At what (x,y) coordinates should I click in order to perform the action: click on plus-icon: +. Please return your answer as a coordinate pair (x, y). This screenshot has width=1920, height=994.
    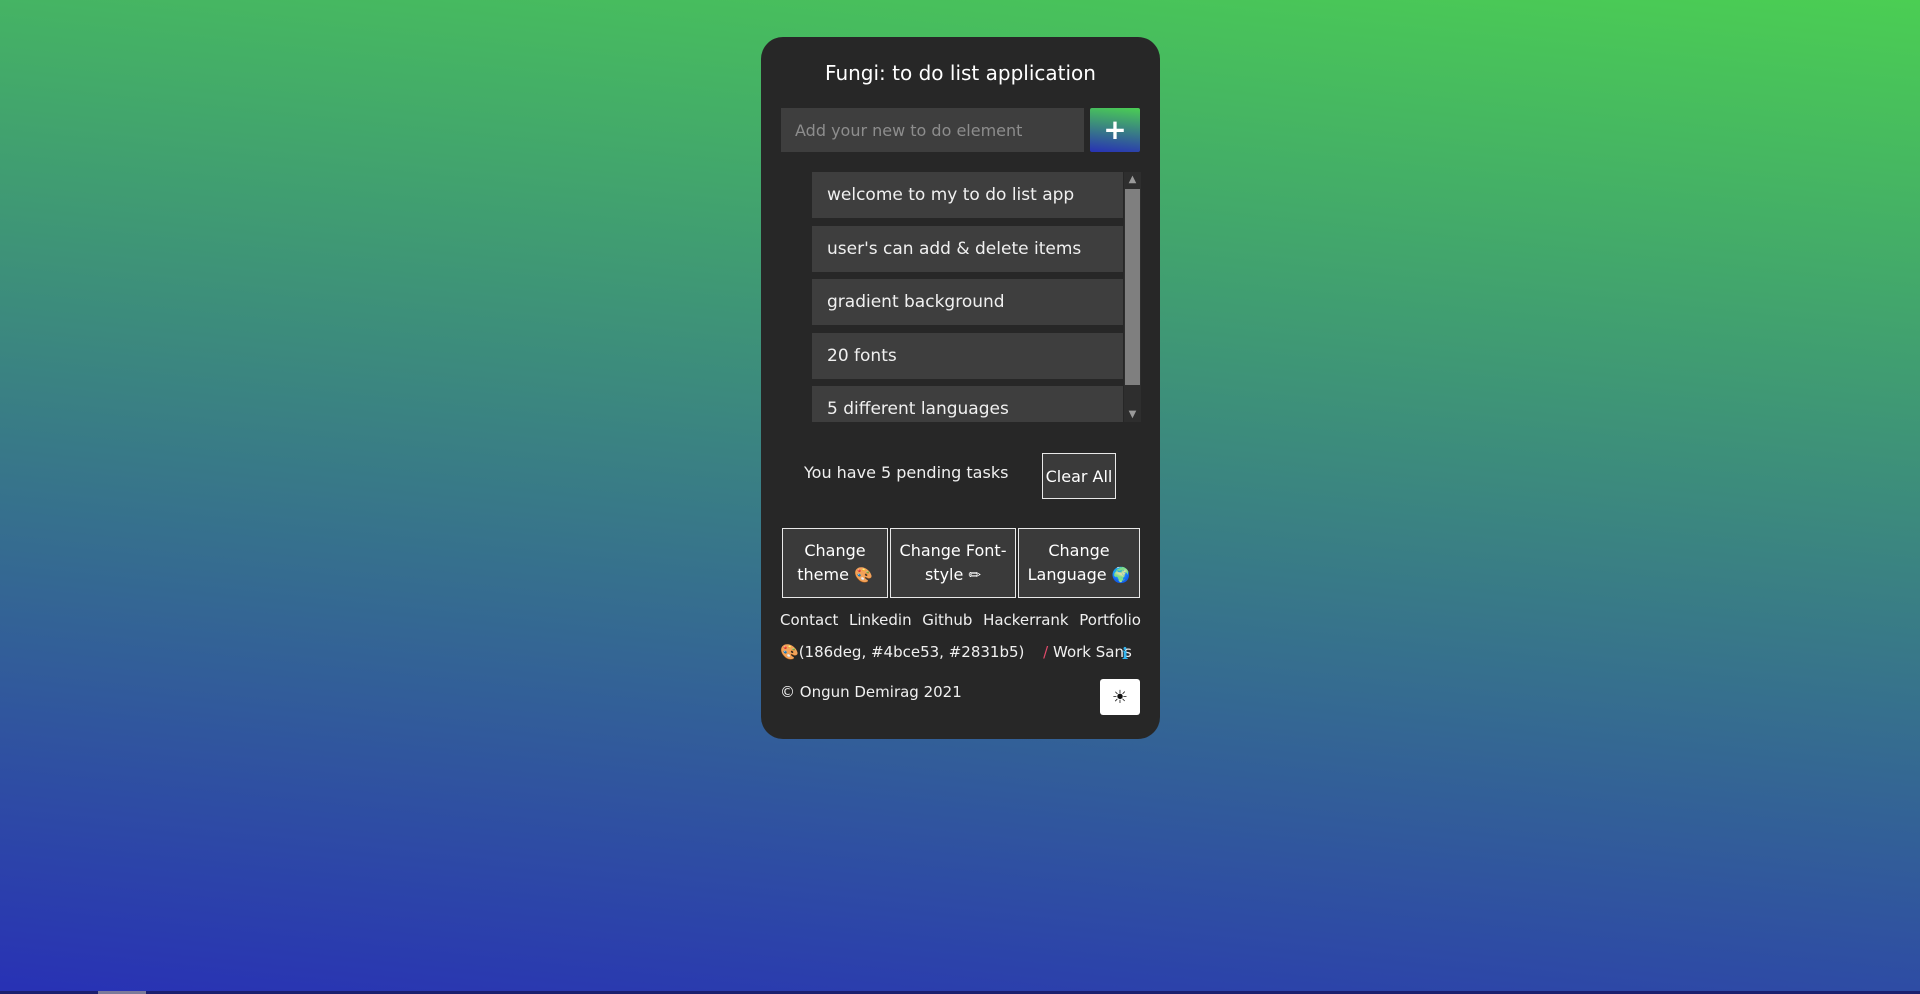
    Looking at the image, I should click on (1115, 129).